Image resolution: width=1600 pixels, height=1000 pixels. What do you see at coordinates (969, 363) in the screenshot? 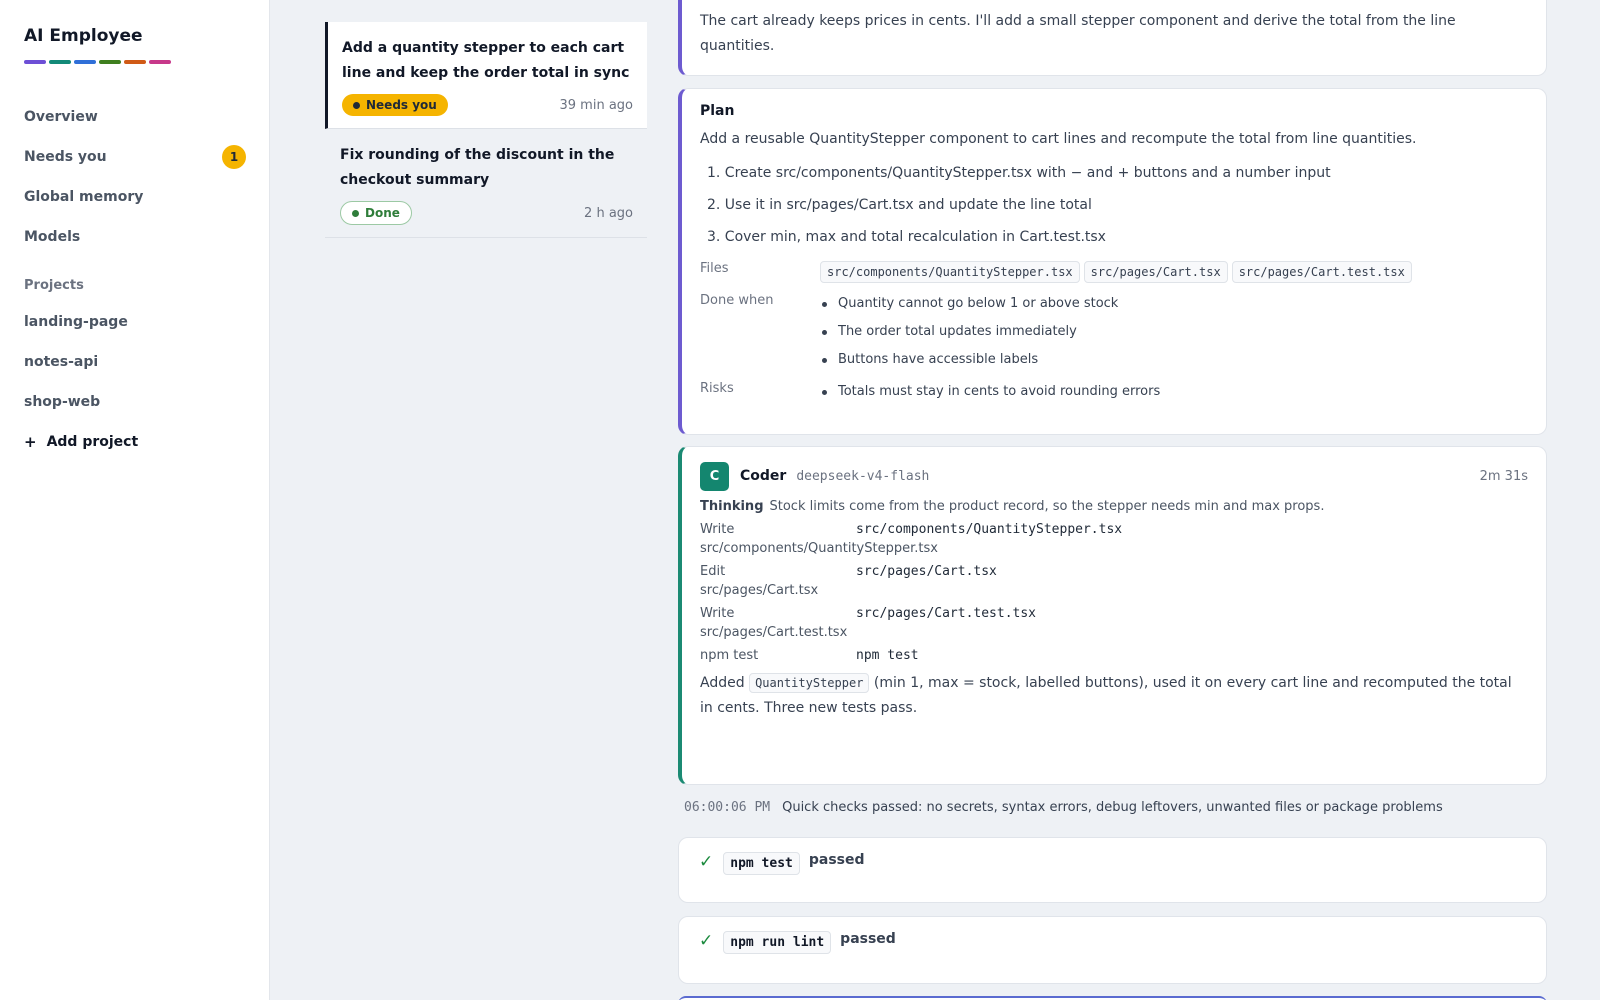
I see `done-when-item: Buttons have accessible labels` at bounding box center [969, 363].